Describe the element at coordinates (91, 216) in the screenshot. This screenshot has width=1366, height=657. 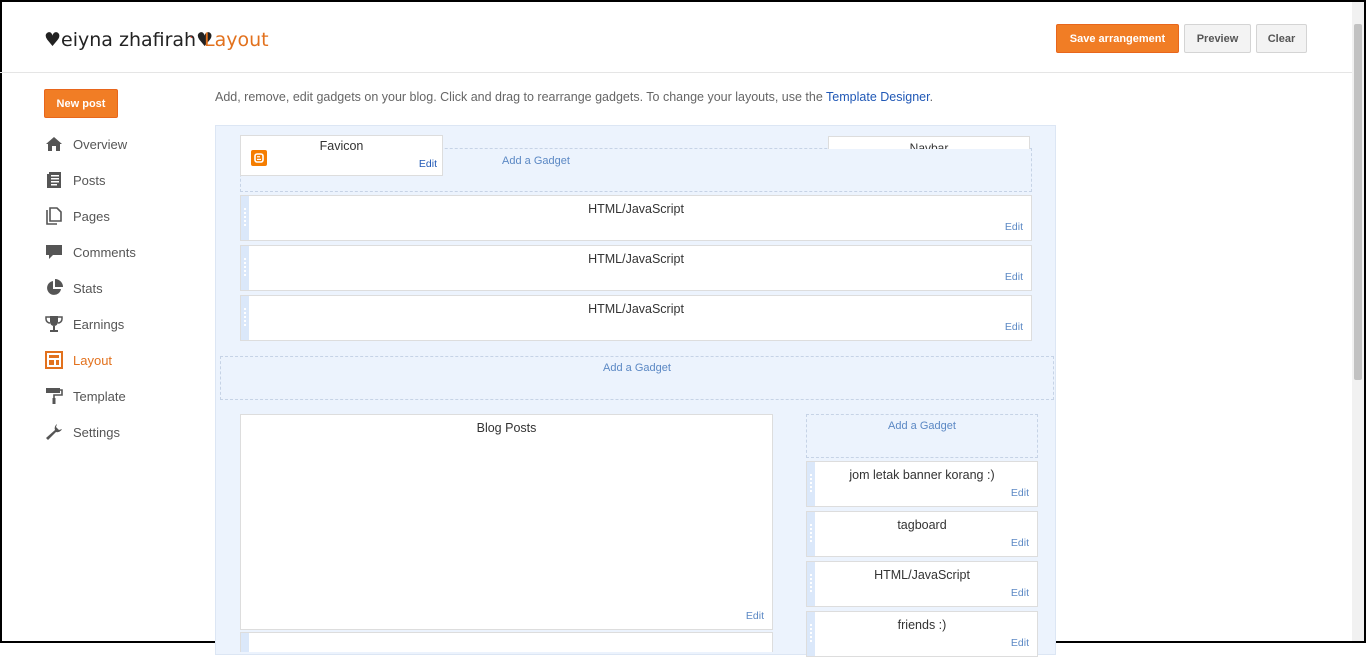
I see `sidebar-item-label: Pages` at that location.